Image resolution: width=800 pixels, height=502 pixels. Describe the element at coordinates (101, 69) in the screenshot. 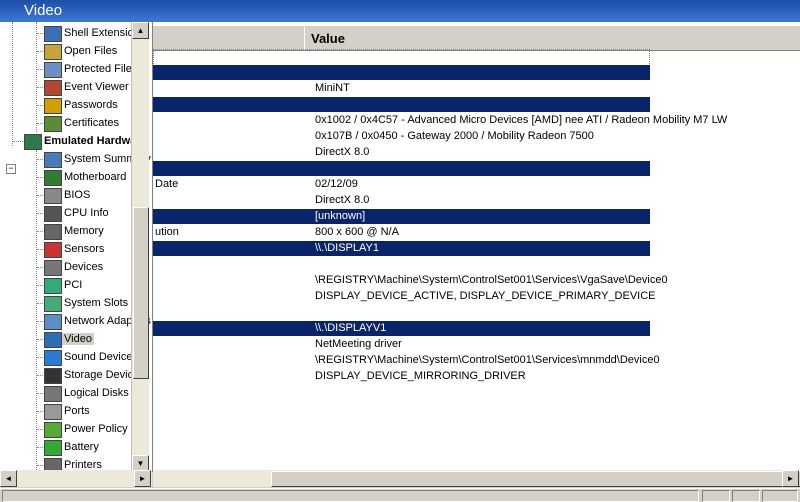

I see `tree-item-label: Protected Files` at that location.